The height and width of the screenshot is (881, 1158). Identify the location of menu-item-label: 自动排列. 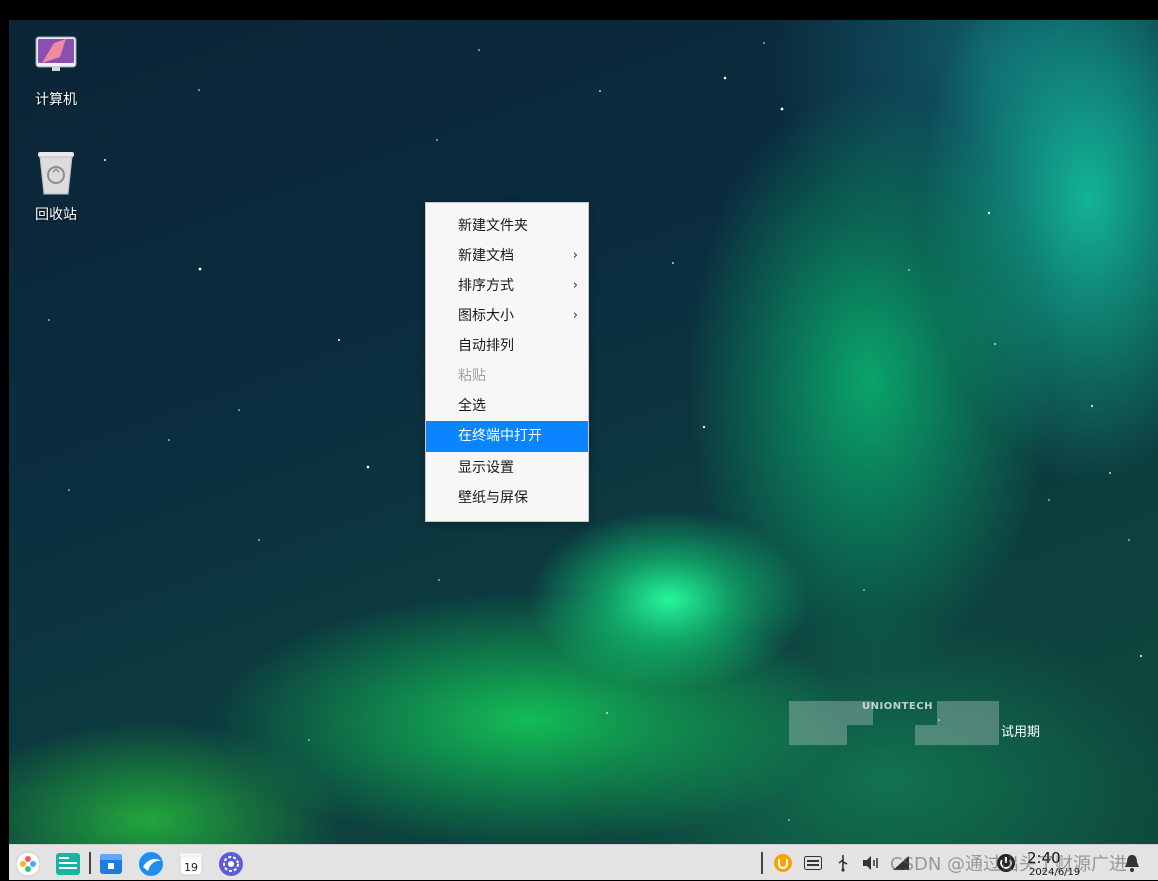
(486, 346).